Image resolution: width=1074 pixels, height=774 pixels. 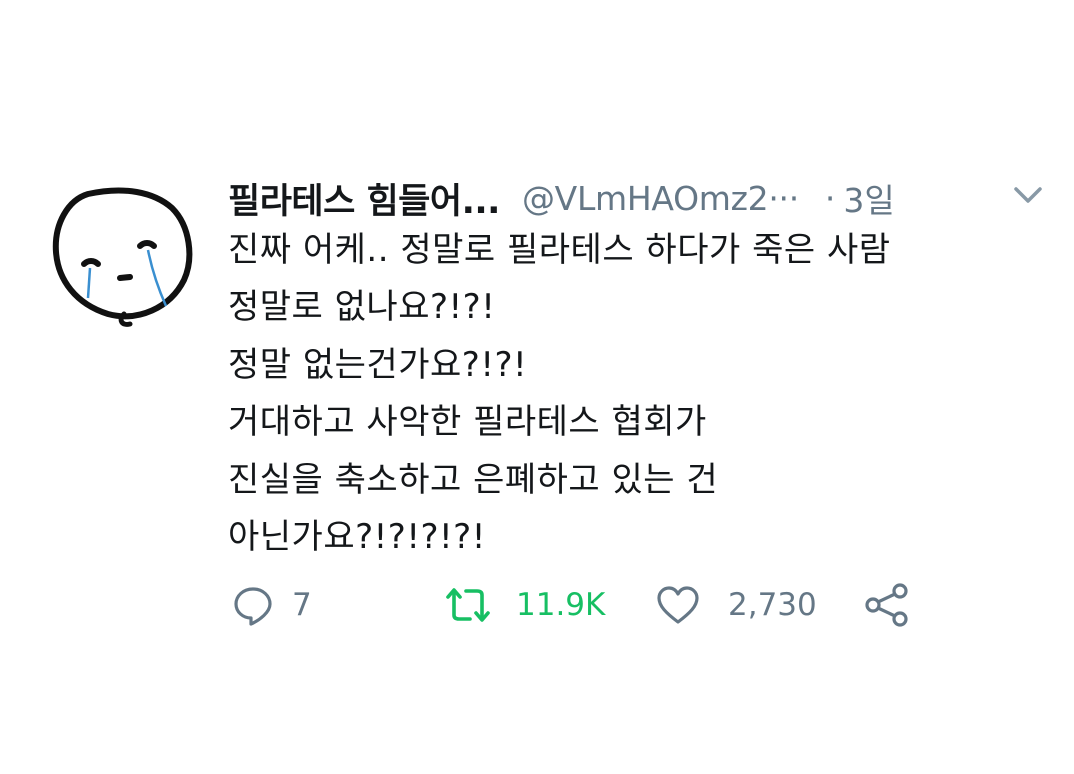 I want to click on tweet-line: 정말 없는건가요?!?!, so click(x=378, y=364).